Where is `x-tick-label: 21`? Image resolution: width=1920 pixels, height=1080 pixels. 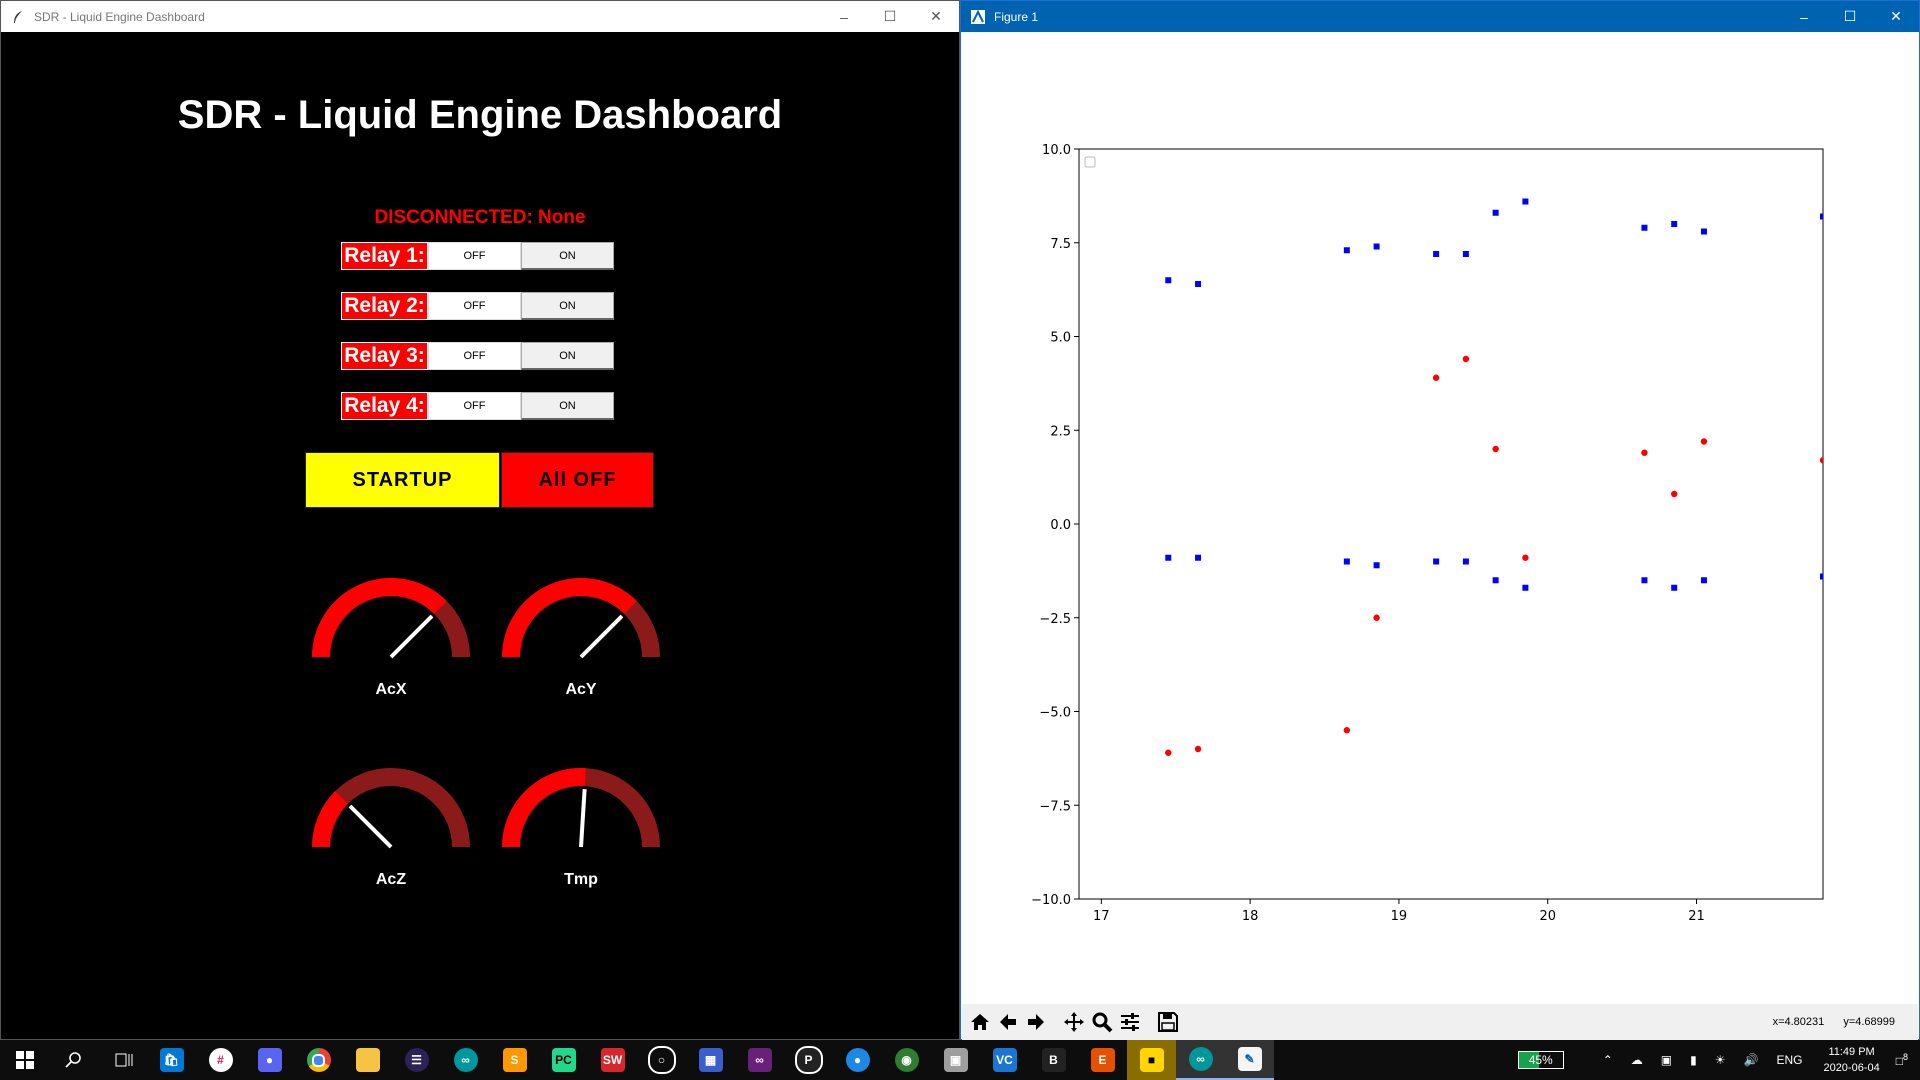
x-tick-label: 21 is located at coordinates (1696, 916).